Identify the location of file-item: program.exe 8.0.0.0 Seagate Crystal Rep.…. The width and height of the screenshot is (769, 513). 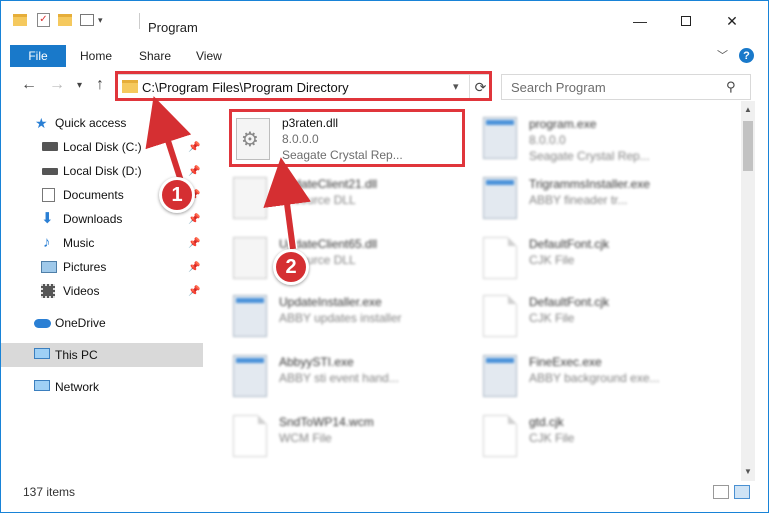
(604, 140).